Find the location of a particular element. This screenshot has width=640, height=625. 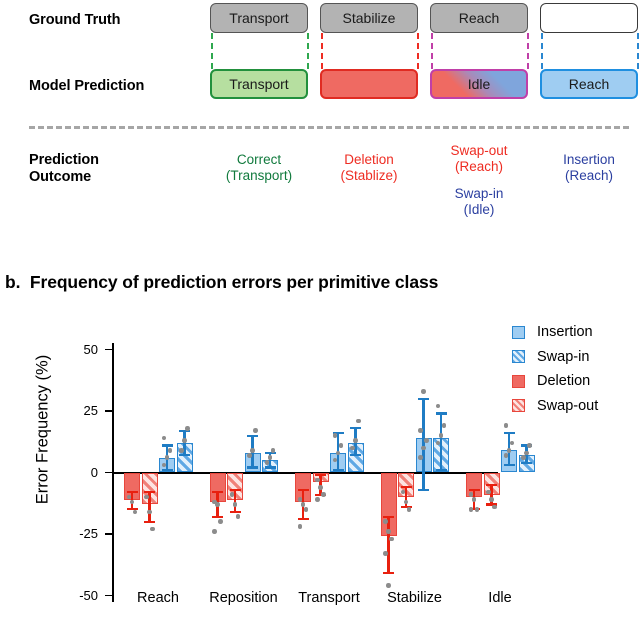

y-tick-label: 0 is located at coordinates (94, 472).